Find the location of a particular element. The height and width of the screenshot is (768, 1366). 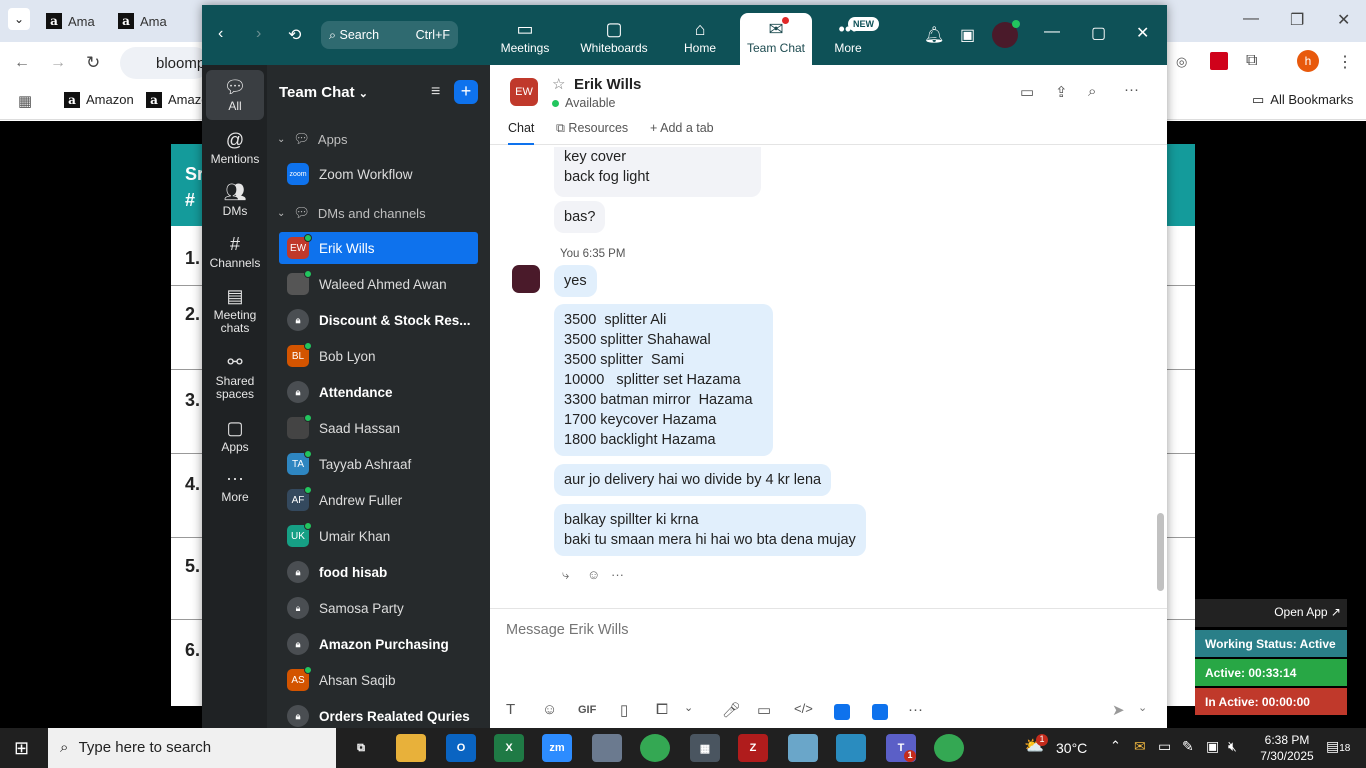

list-item: Waleed Ahmed Awan is located at coordinates (378, 284).